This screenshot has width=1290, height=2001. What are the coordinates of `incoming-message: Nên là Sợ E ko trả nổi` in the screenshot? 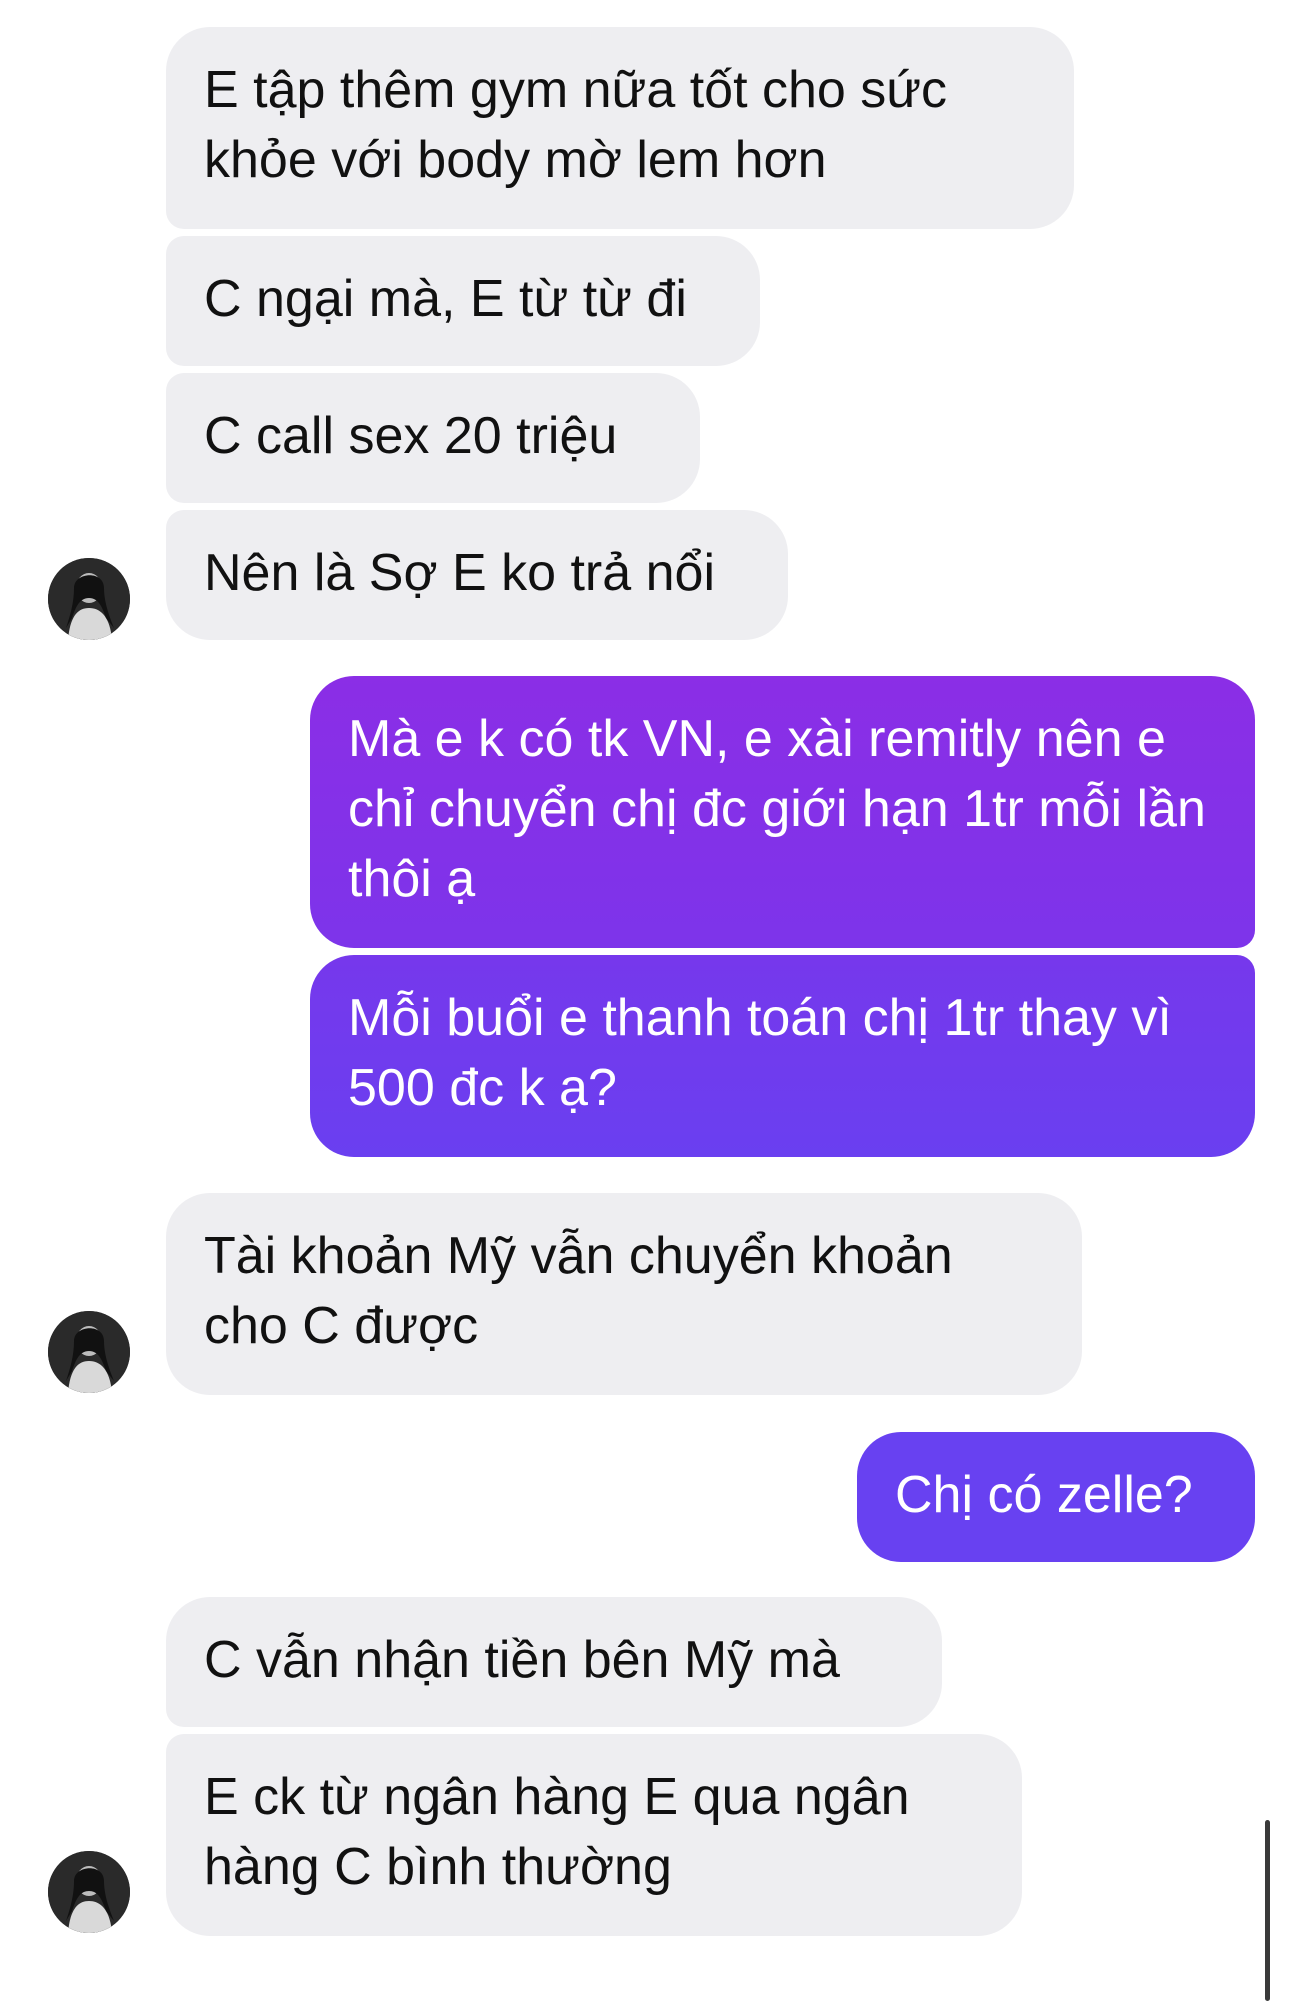 It's located at (477, 575).